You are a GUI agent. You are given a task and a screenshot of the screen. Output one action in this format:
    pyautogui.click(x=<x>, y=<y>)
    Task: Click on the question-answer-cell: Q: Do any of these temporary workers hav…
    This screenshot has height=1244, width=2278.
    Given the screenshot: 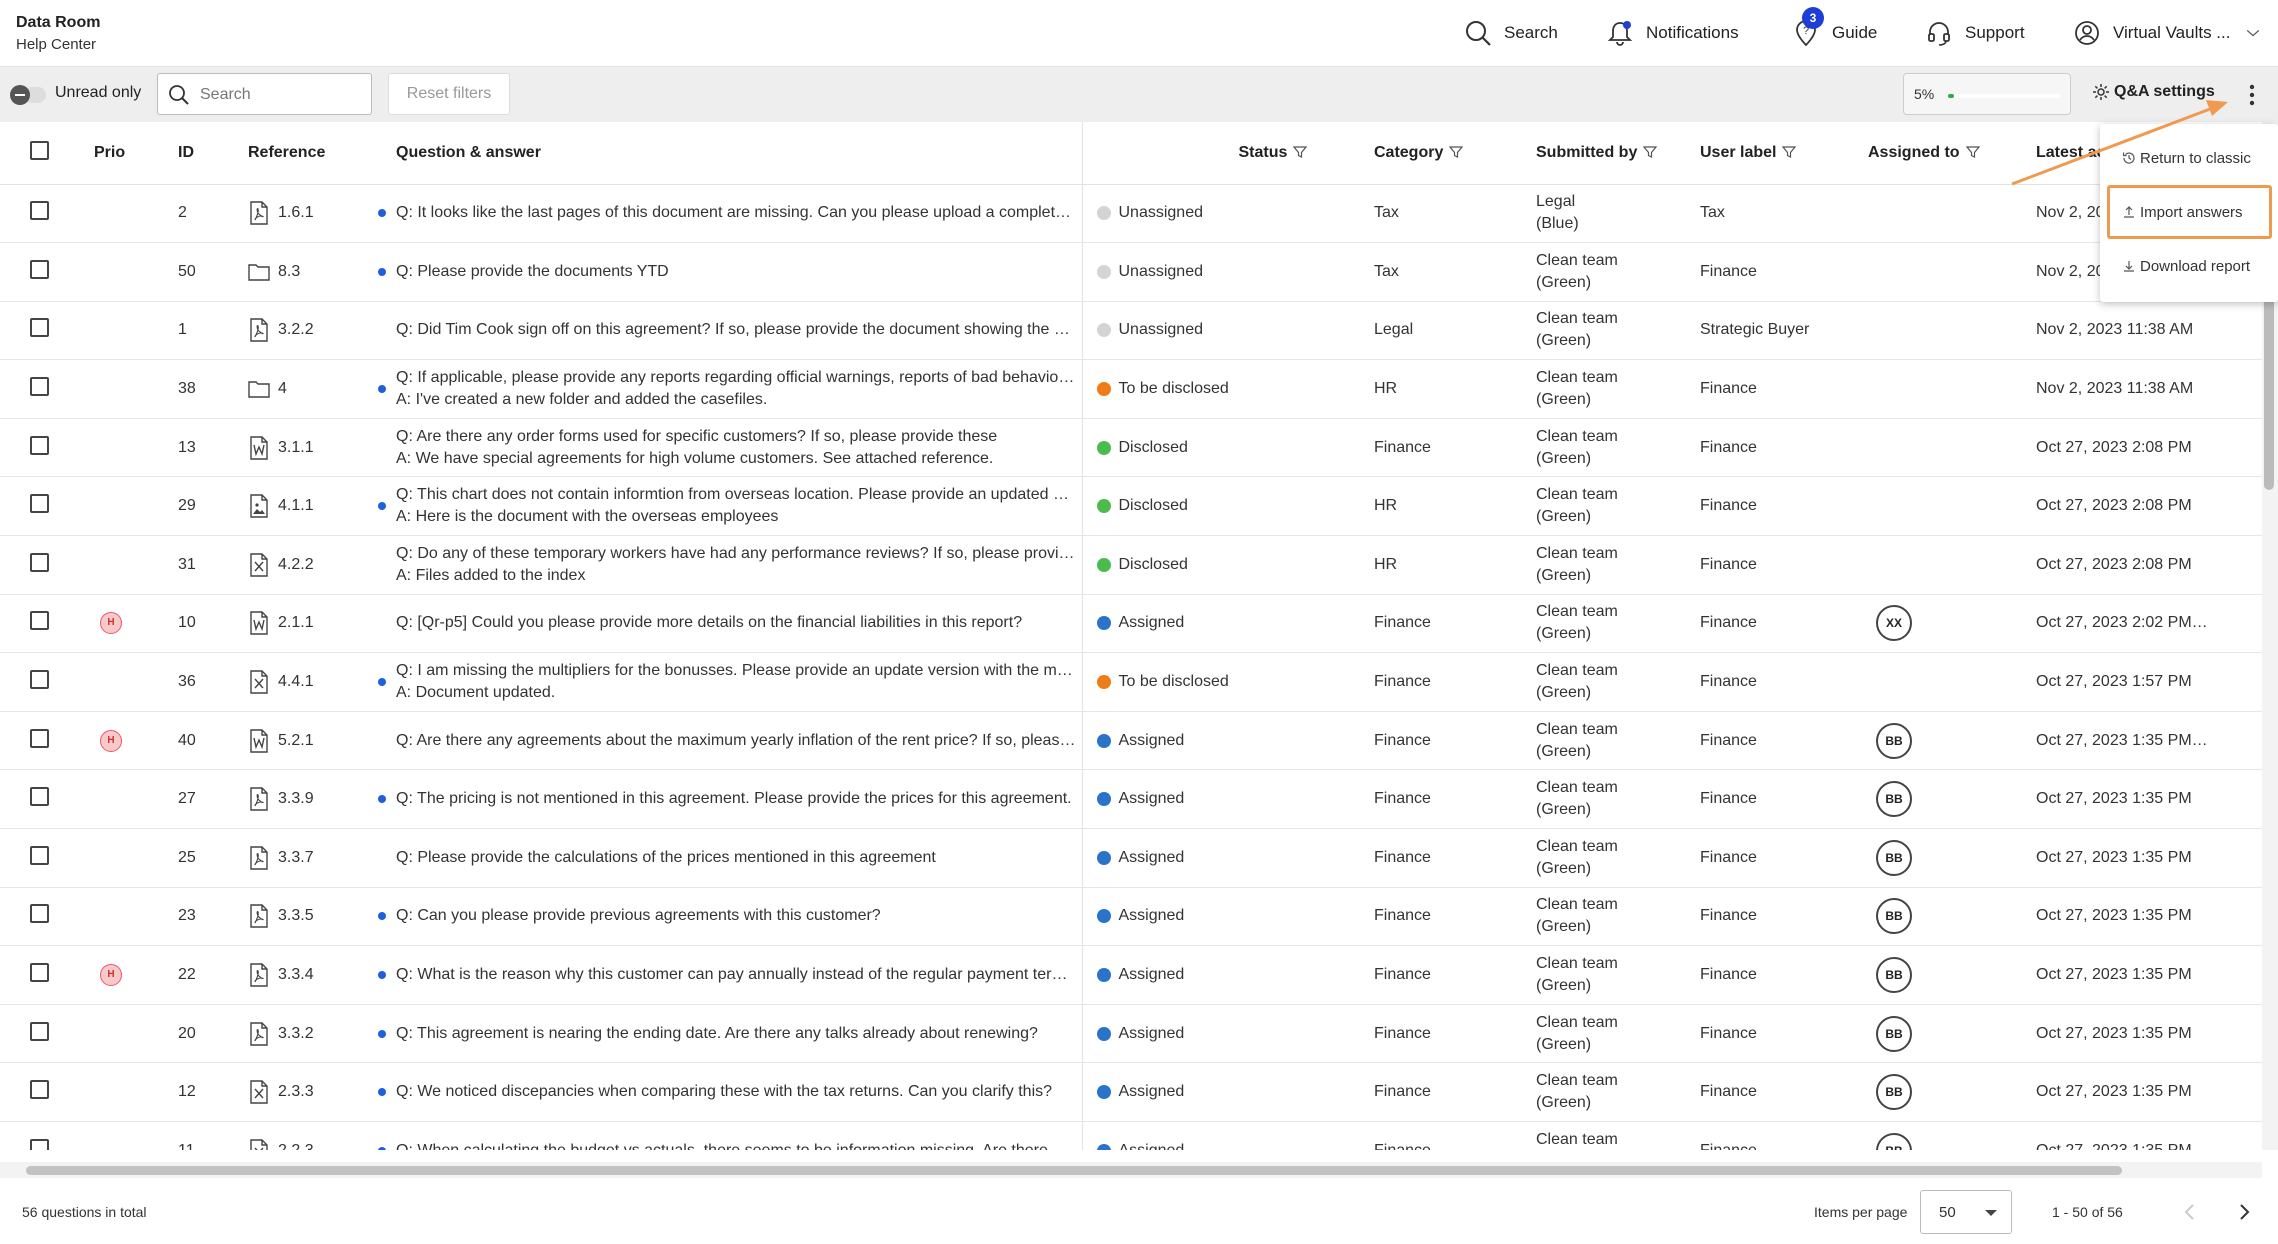 What is the action you would take?
    pyautogui.click(x=730, y=565)
    